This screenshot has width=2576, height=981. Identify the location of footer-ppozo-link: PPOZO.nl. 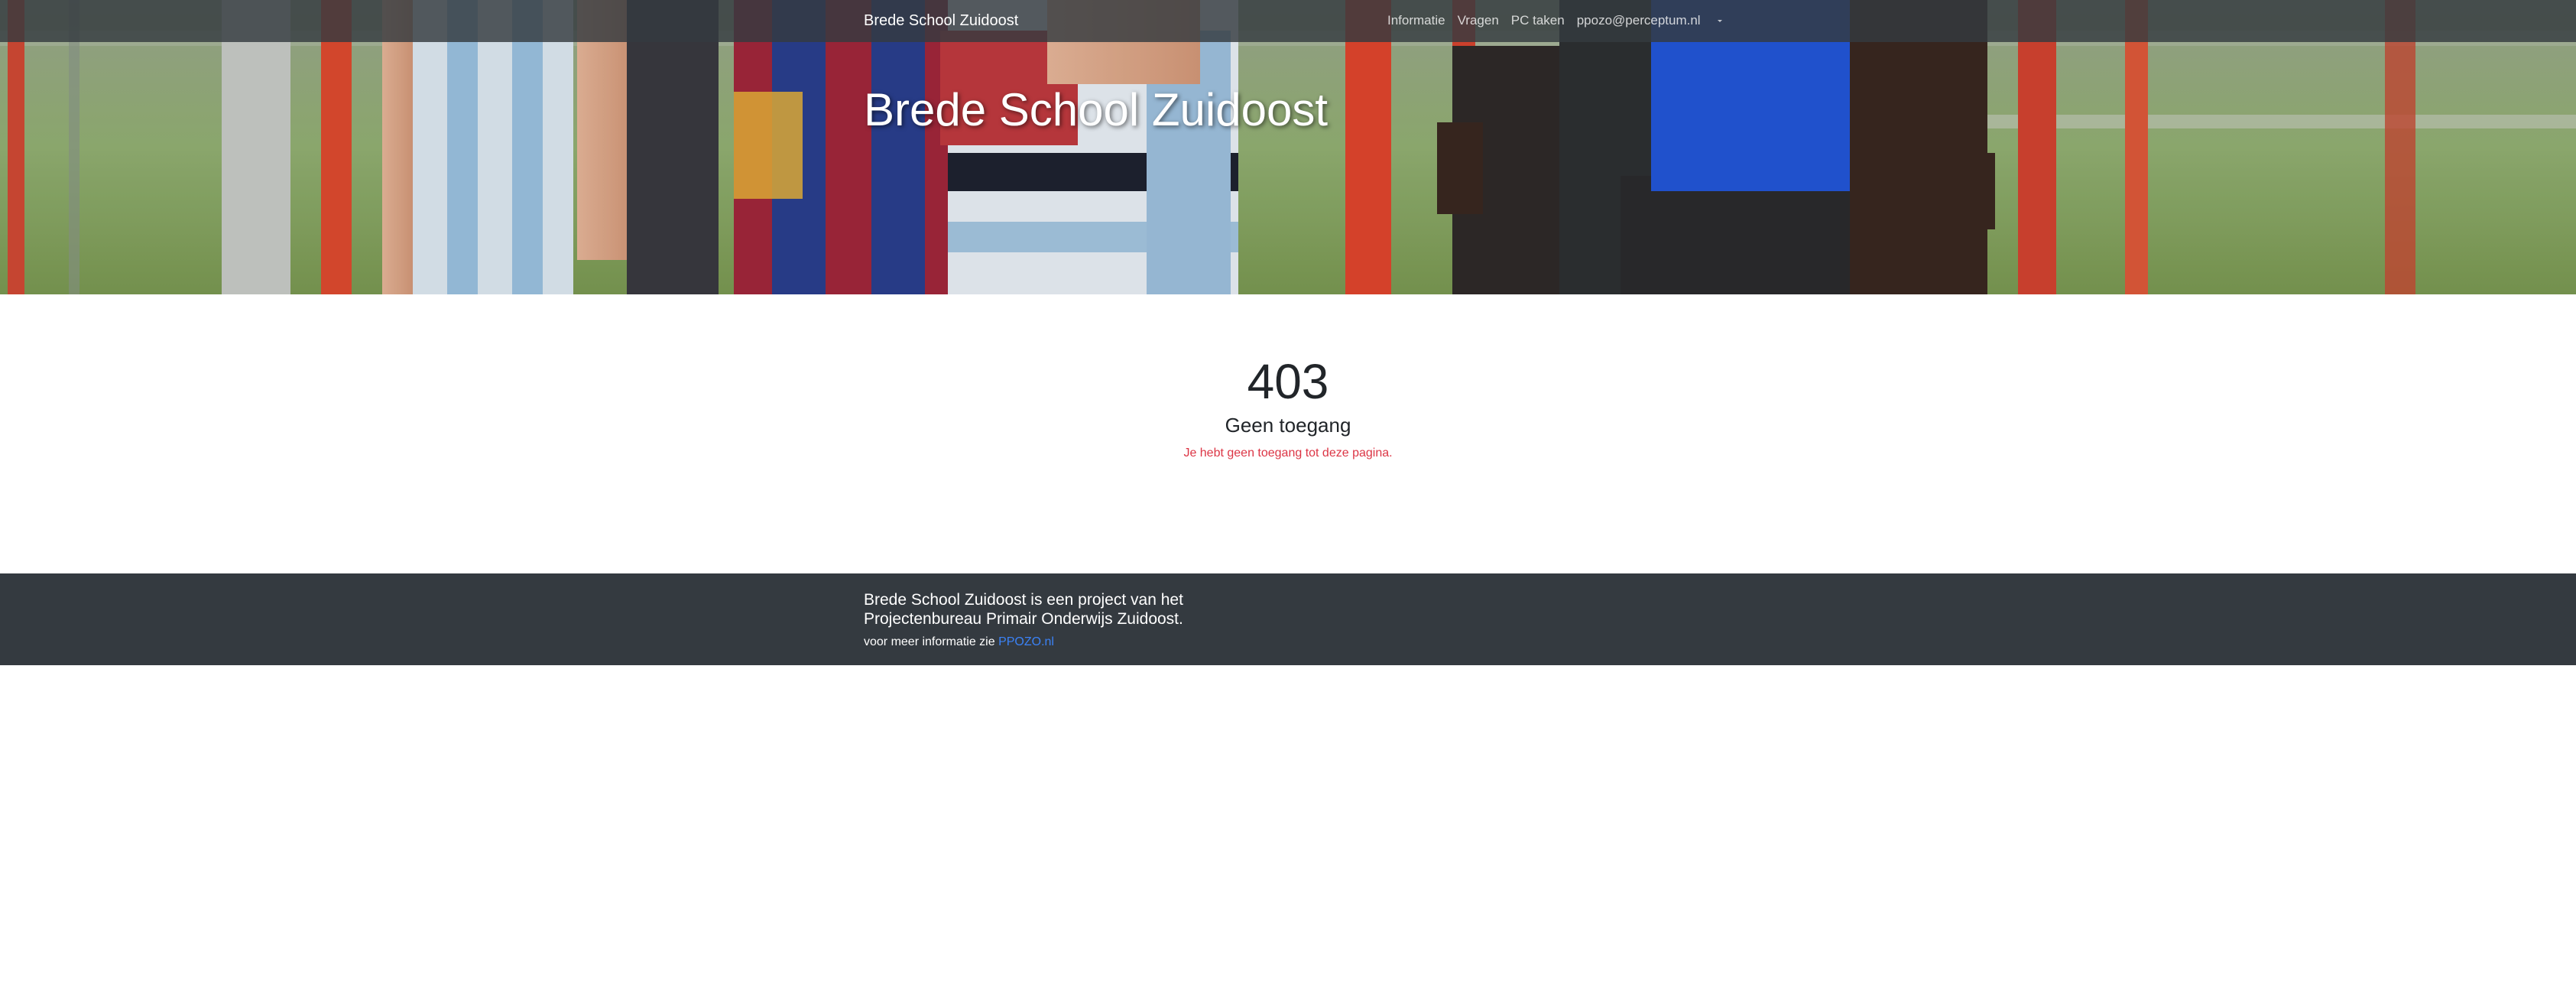
(1026, 641).